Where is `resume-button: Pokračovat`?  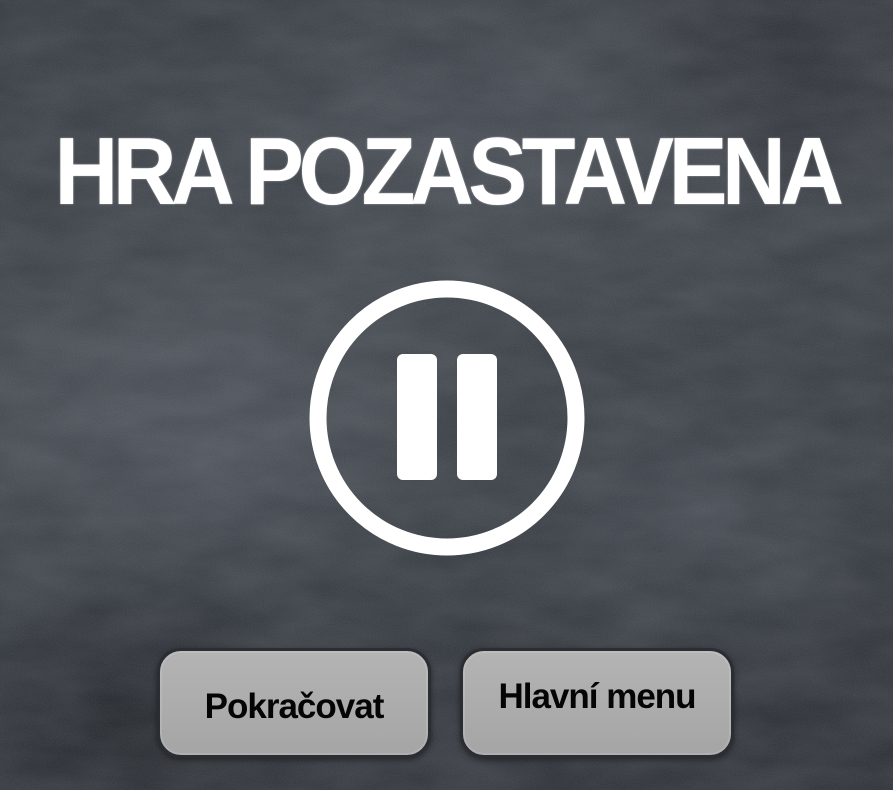
resume-button: Pokračovat is located at coordinates (294, 703).